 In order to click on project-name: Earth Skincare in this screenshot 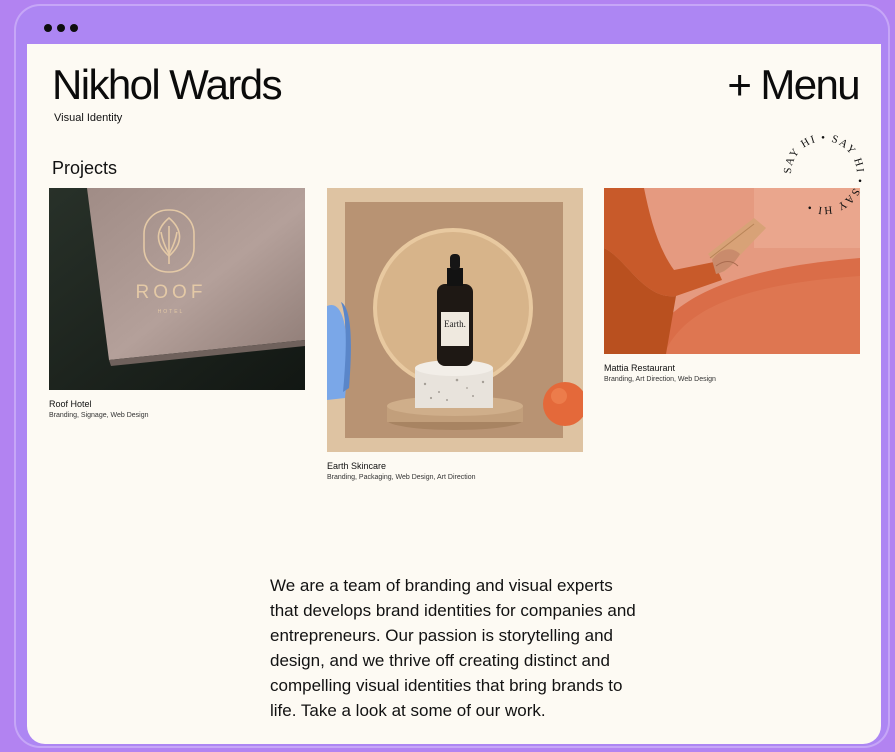, I will do `click(455, 466)`.